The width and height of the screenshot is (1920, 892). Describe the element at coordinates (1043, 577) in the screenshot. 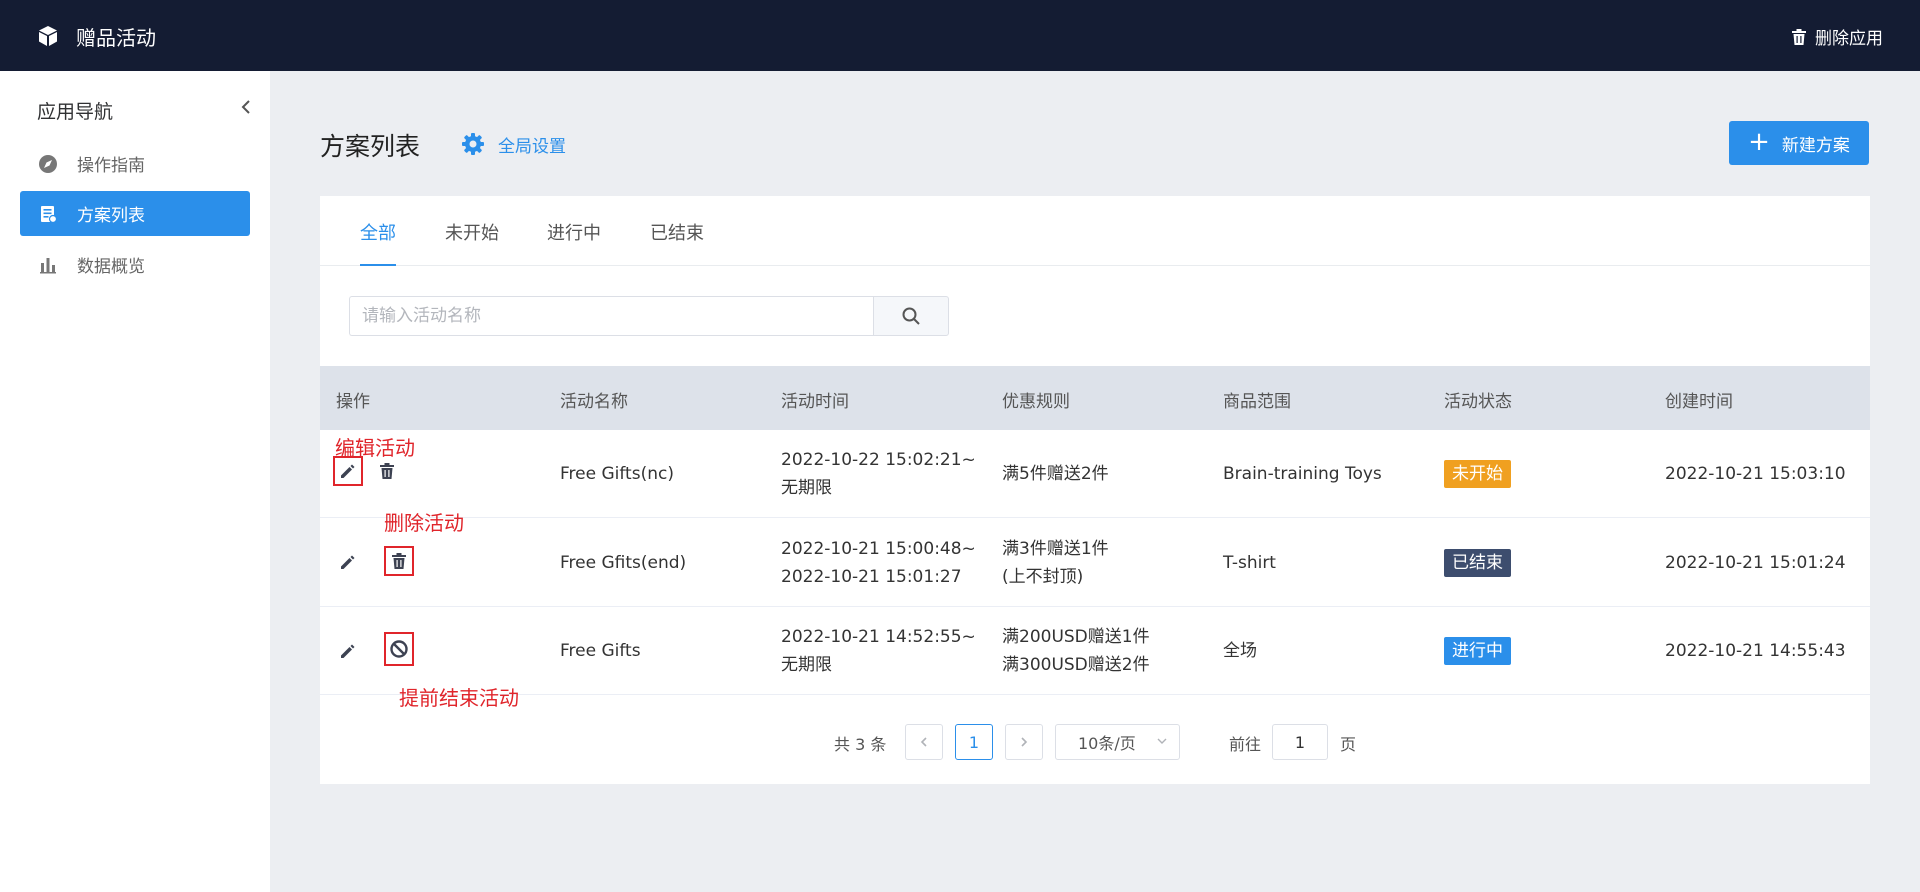

I see `rule-line: (上不封顶)` at that location.